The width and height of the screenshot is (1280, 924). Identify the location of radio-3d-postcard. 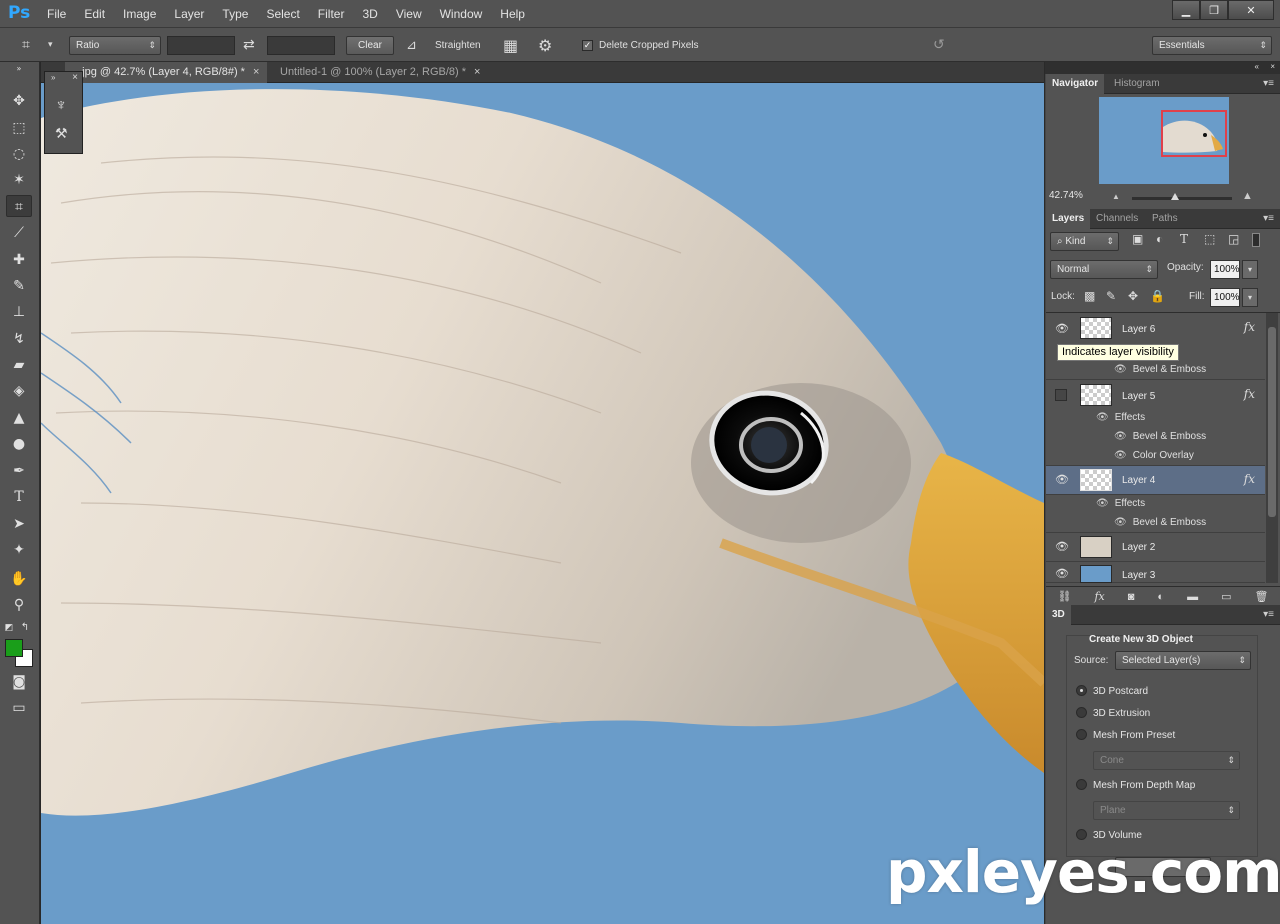
(1081, 690).